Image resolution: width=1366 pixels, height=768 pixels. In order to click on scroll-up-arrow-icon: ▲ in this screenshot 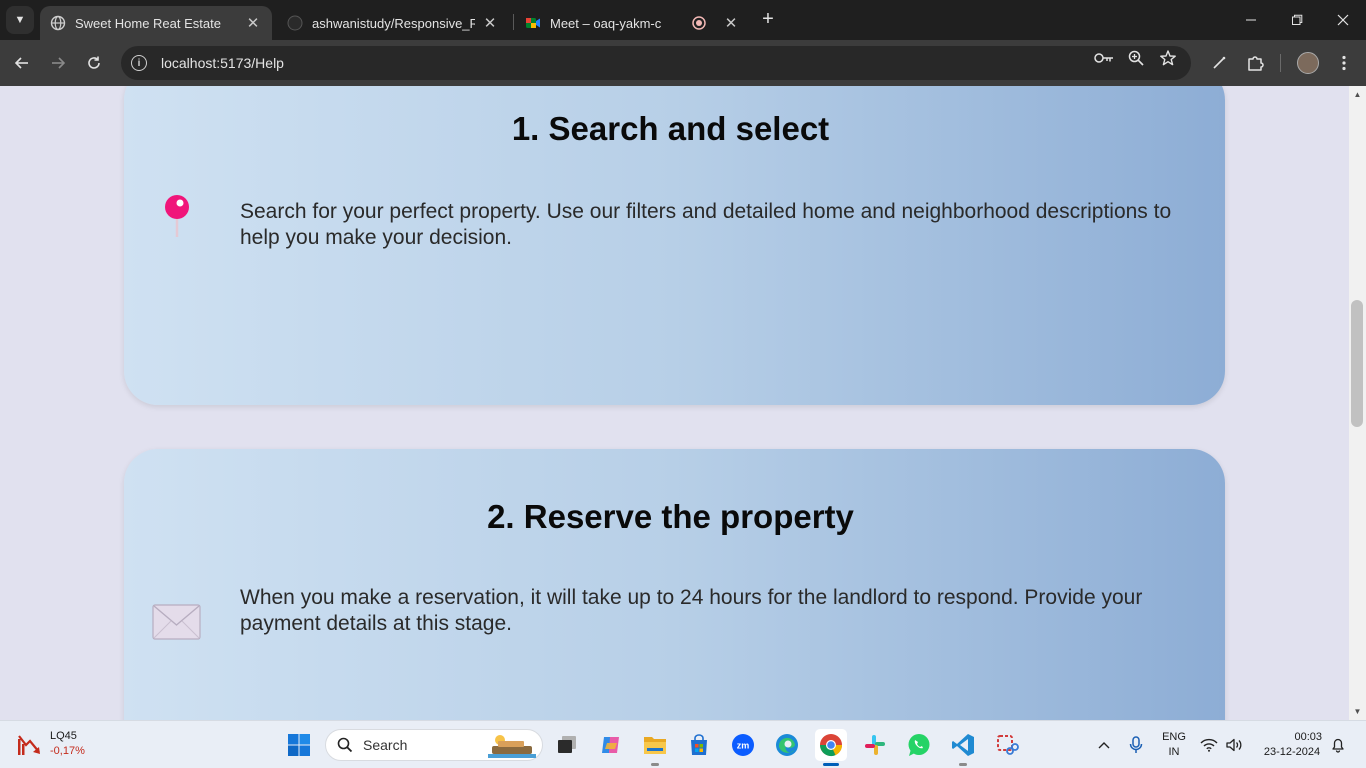, I will do `click(1357, 94)`.